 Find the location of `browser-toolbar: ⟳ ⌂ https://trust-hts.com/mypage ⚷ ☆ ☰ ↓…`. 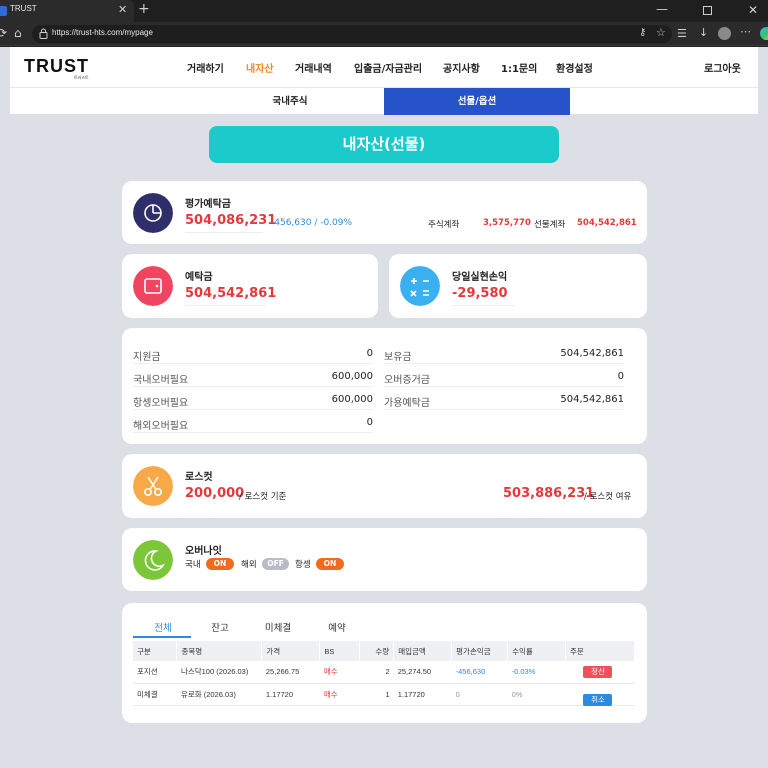

browser-toolbar: ⟳ ⌂ https://trust-hts.com/mypage ⚷ ☆ ☰ ↓… is located at coordinates (384, 34).